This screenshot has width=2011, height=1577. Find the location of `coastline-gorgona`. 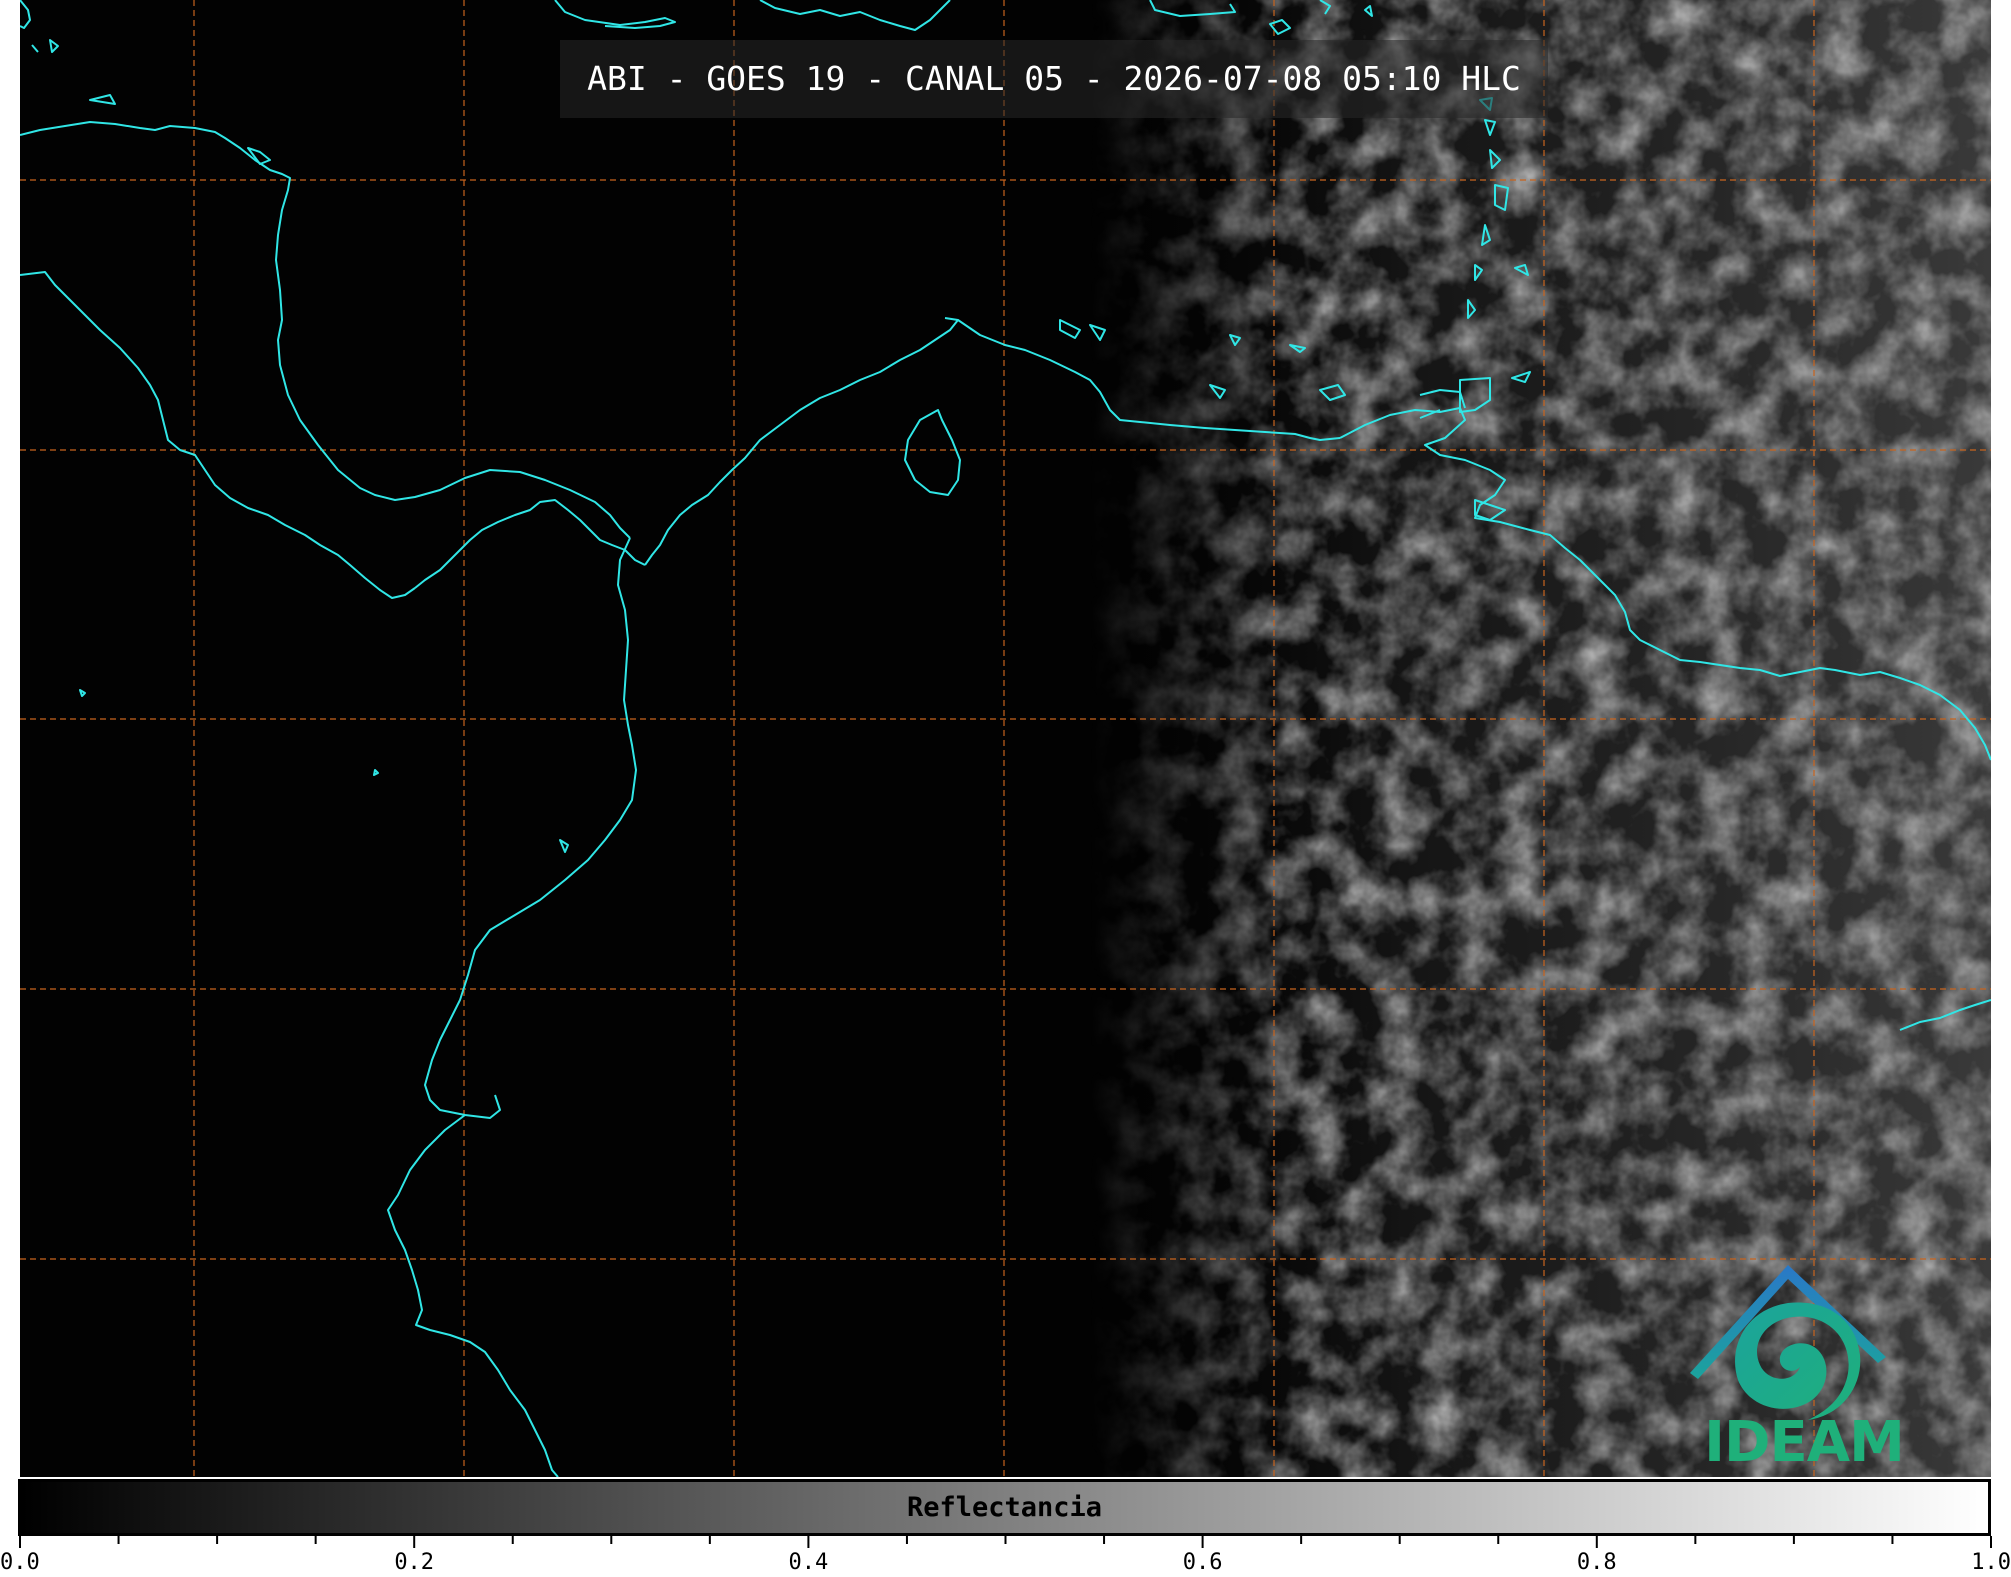

coastline-gorgona is located at coordinates (564, 846).